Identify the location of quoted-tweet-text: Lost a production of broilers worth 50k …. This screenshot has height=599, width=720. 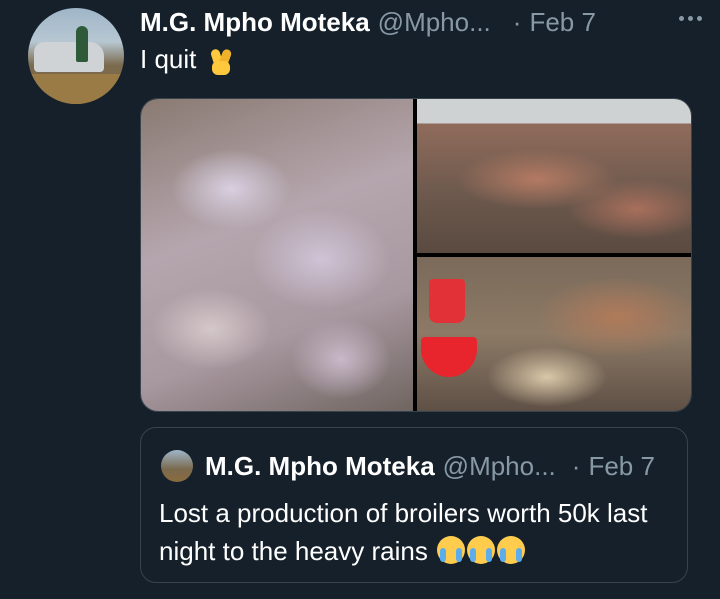
(414, 532).